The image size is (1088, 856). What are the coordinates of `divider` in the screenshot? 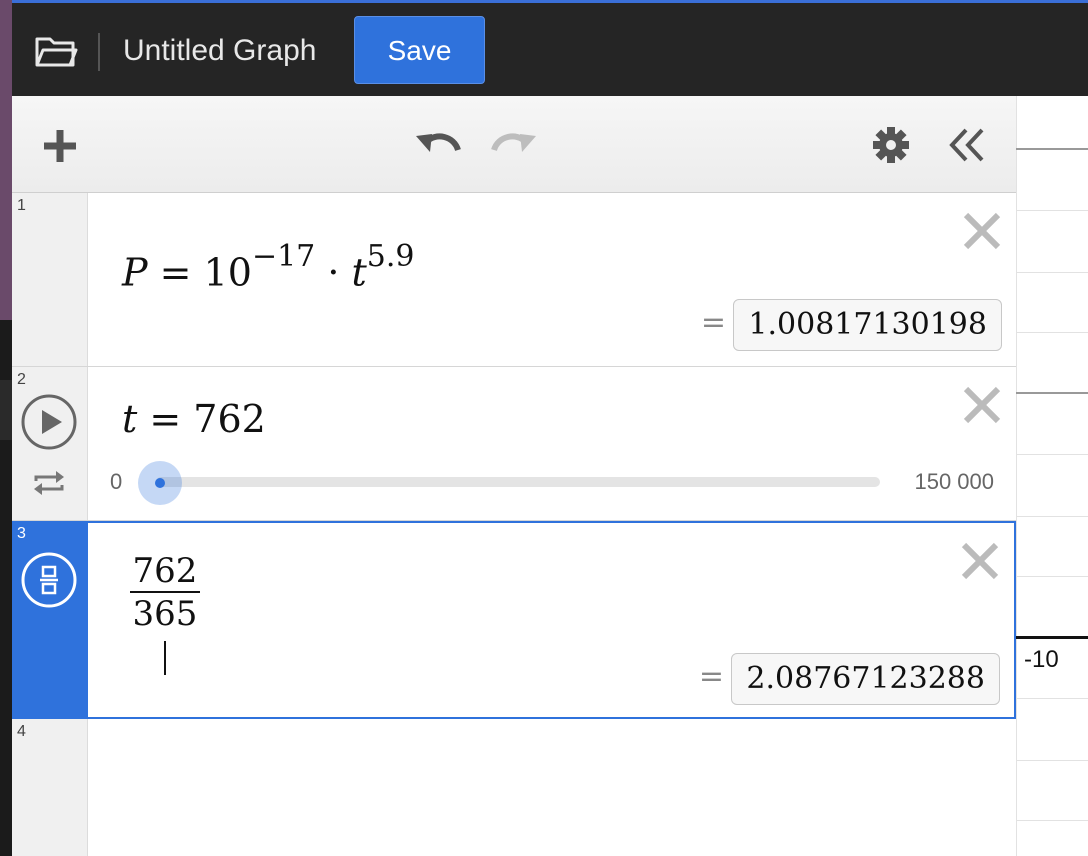 It's located at (99, 52).